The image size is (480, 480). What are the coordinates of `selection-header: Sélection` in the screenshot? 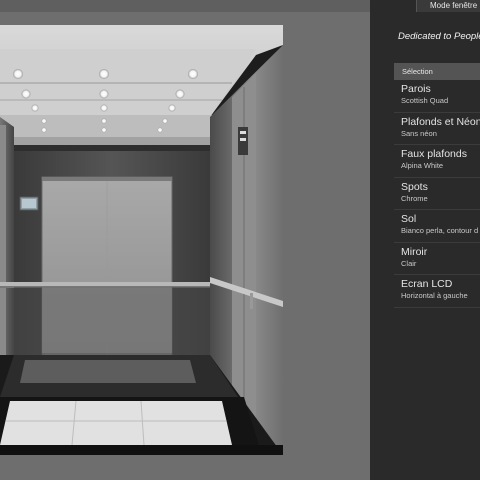 It's located at (437, 71).